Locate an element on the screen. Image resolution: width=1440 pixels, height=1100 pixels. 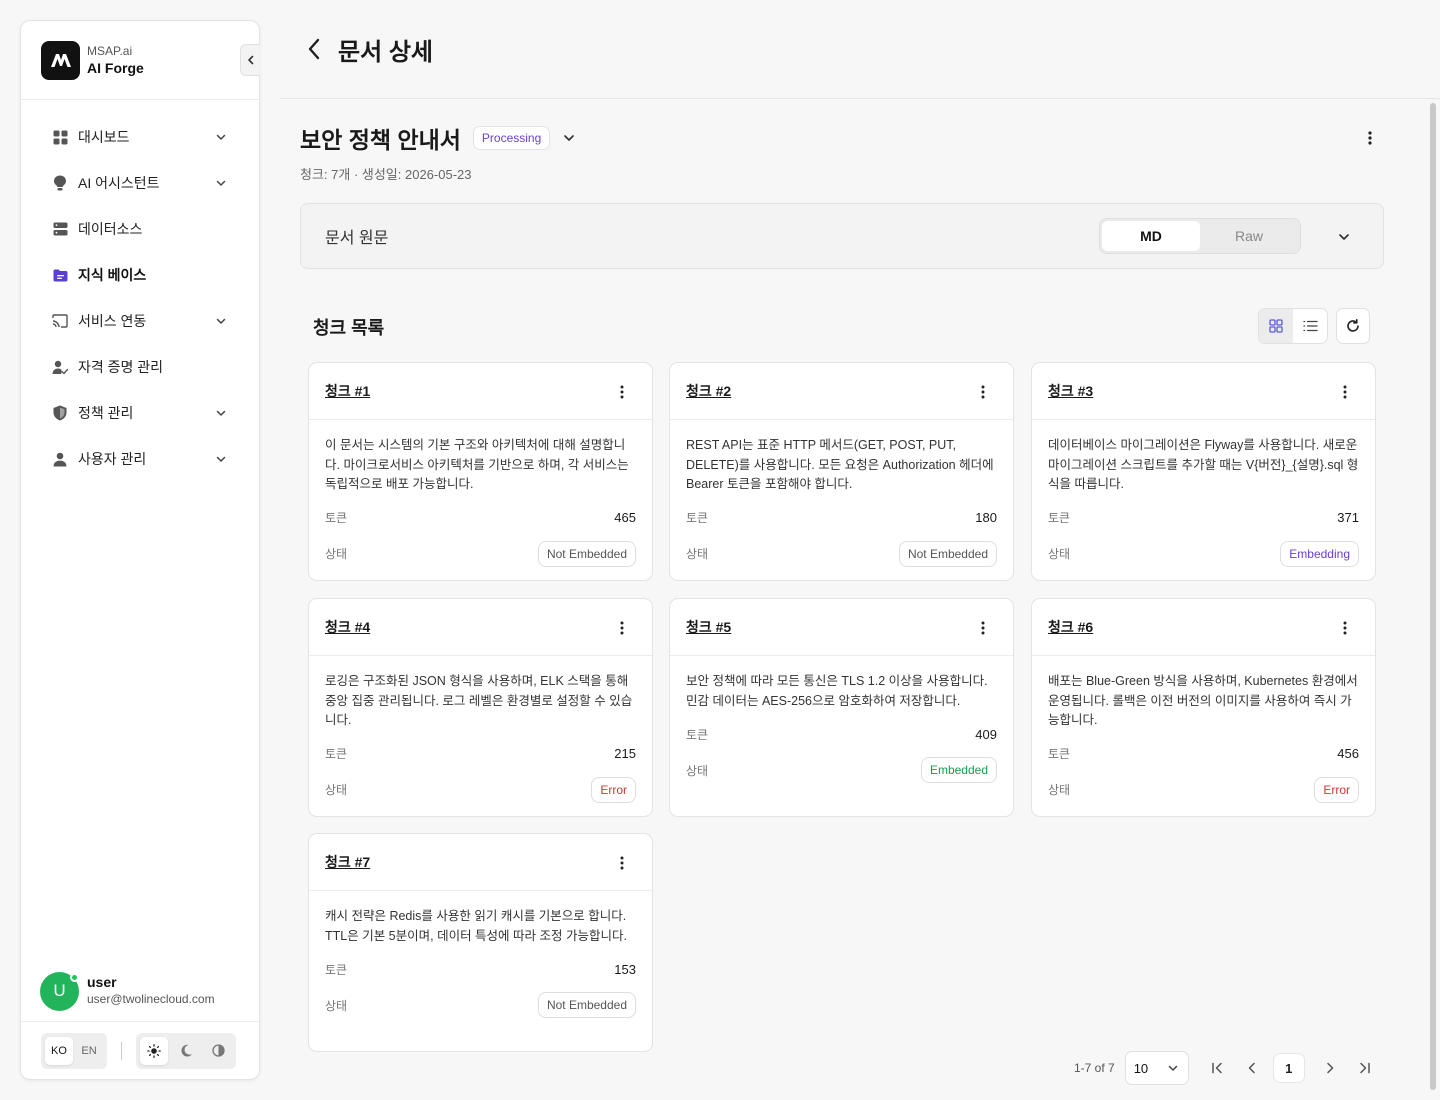
system-theme-button is located at coordinates (218, 1051).